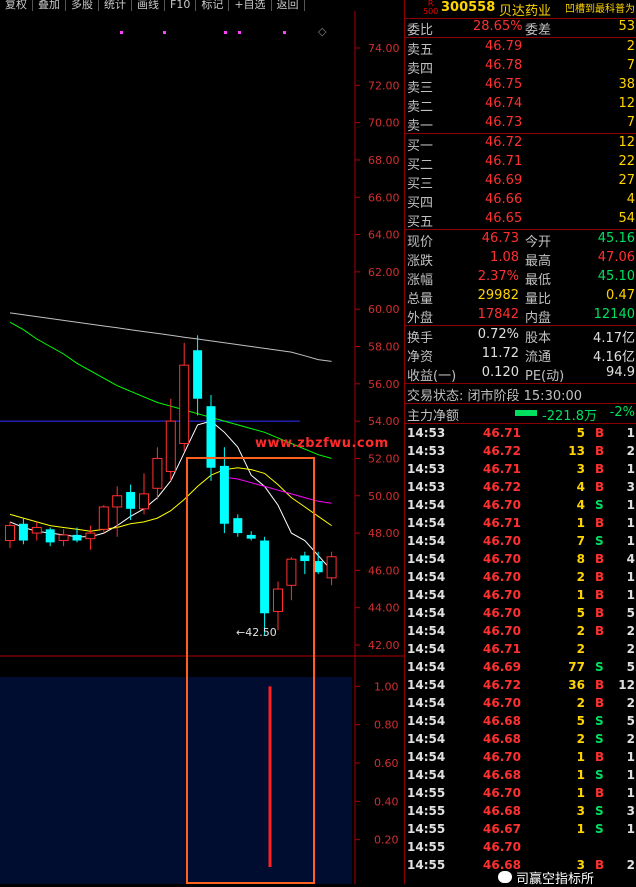  Describe the element at coordinates (420, 107) in the screenshot. I see `ask-label: 卖二` at that location.